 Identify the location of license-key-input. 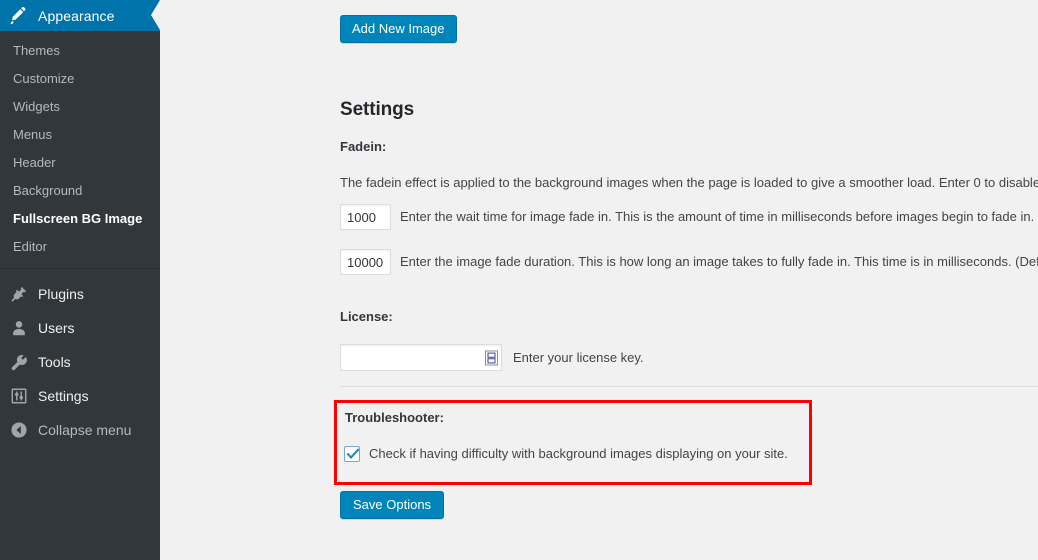
(421, 357).